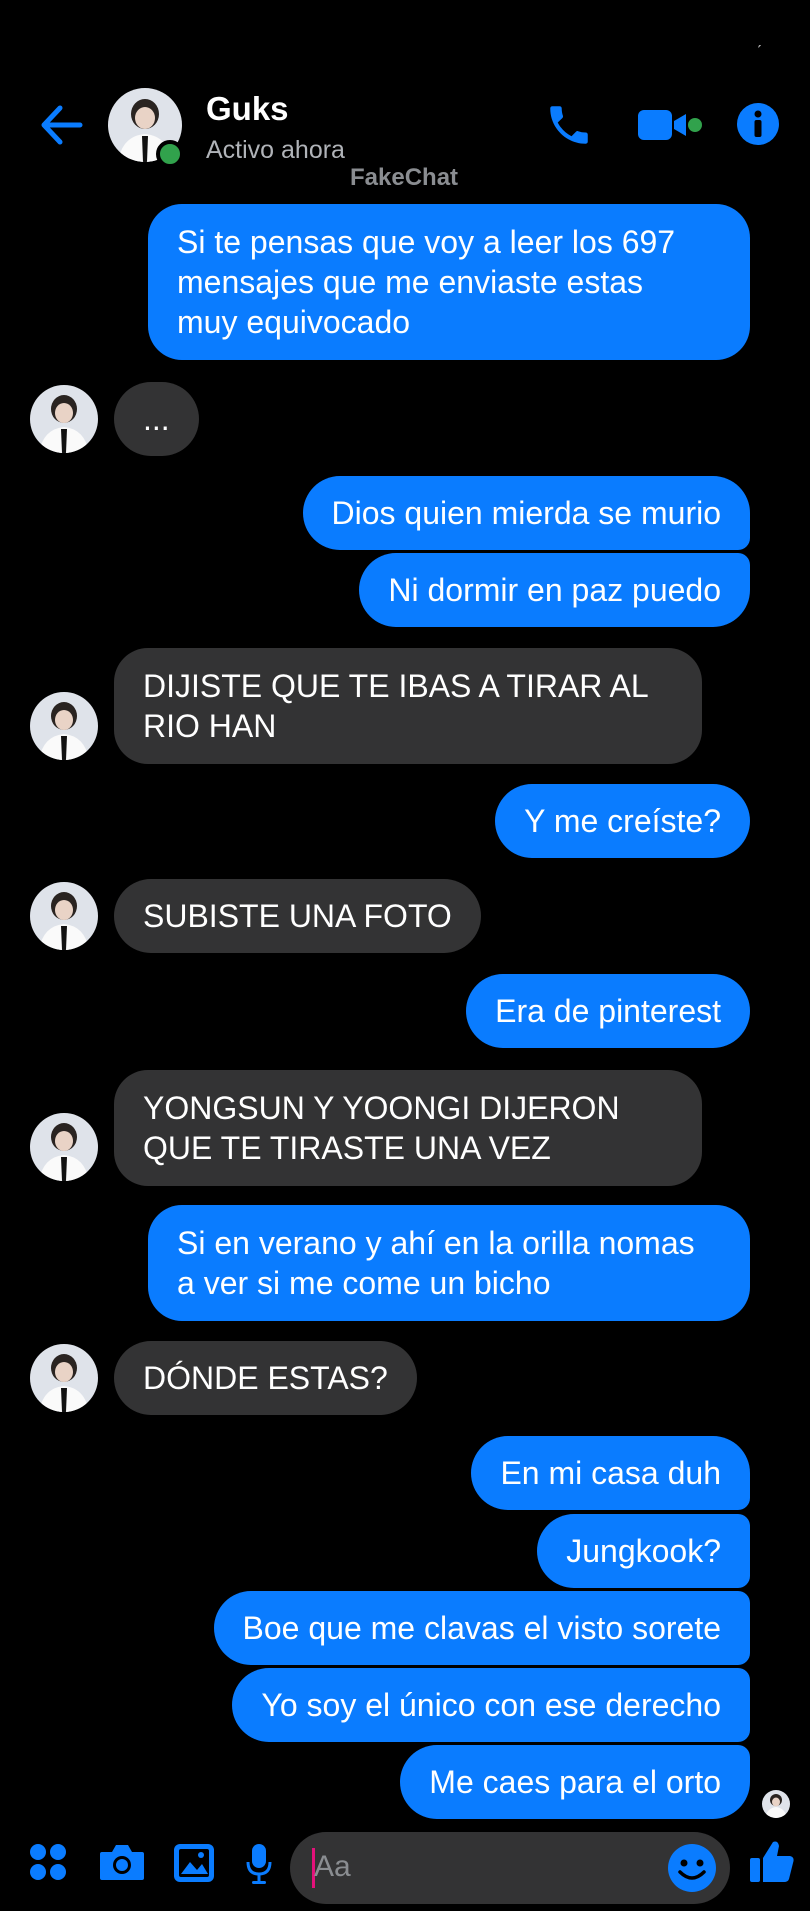  I want to click on message-bubble: Jungkook?, so click(643, 1551).